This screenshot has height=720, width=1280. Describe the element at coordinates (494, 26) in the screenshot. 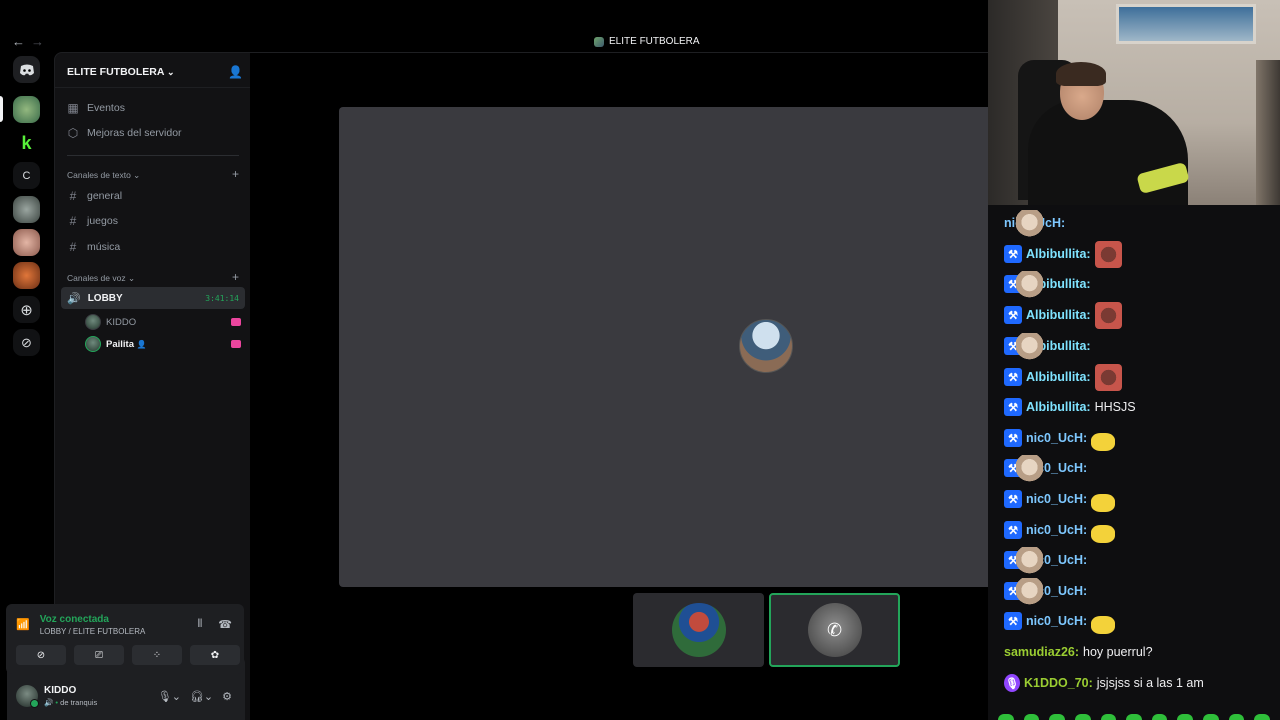

I see `title-bar: ←→ ELITE FUTBOLERA` at that location.